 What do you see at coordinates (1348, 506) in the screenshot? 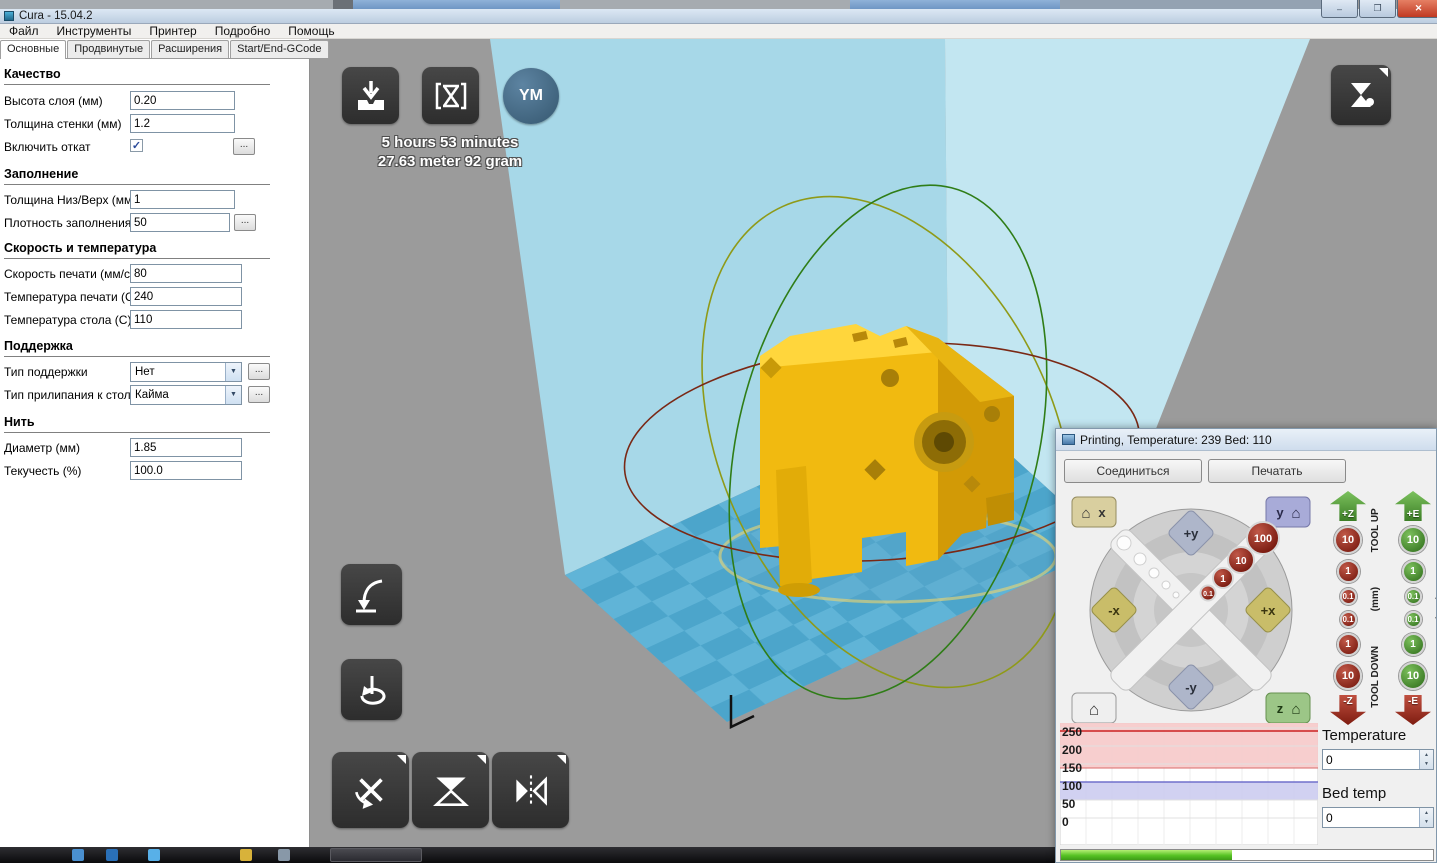
I see `z-up-button: +Z` at bounding box center [1348, 506].